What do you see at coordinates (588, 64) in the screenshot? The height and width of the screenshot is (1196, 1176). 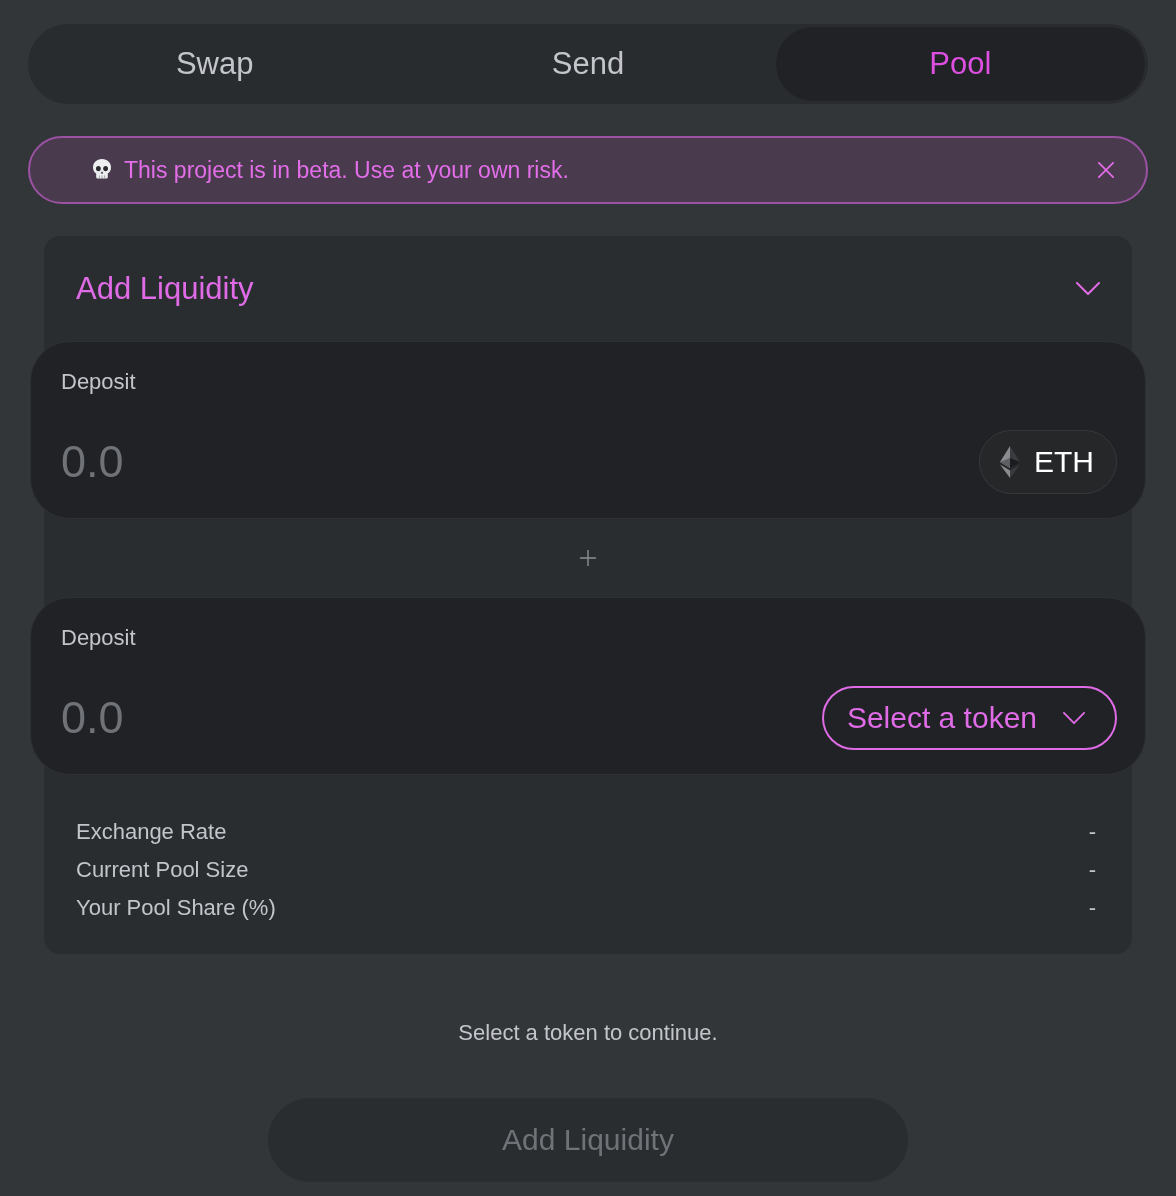 I see `tab: Send` at bounding box center [588, 64].